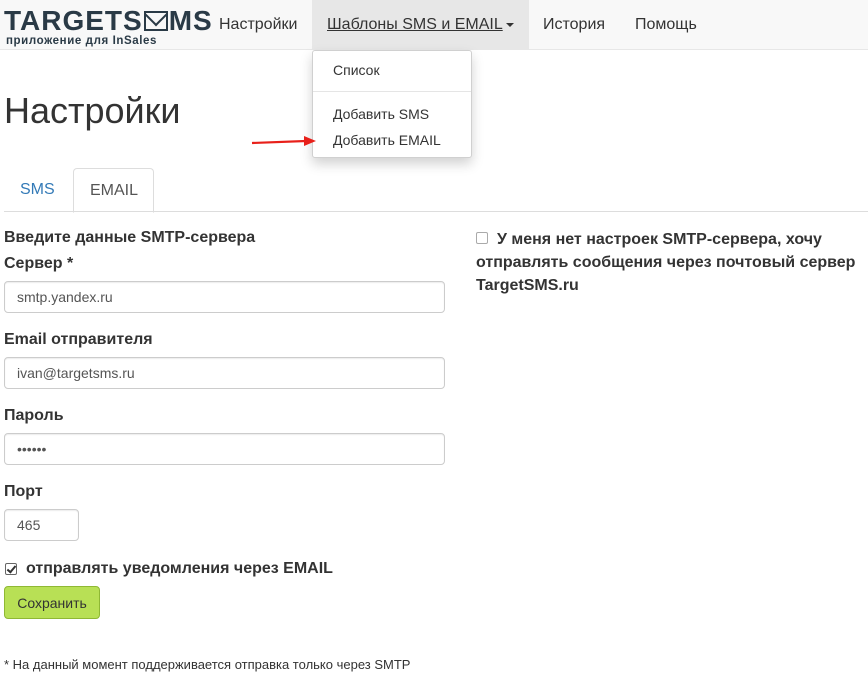 The image size is (868, 695). I want to click on envelope-icon, so click(155, 21).